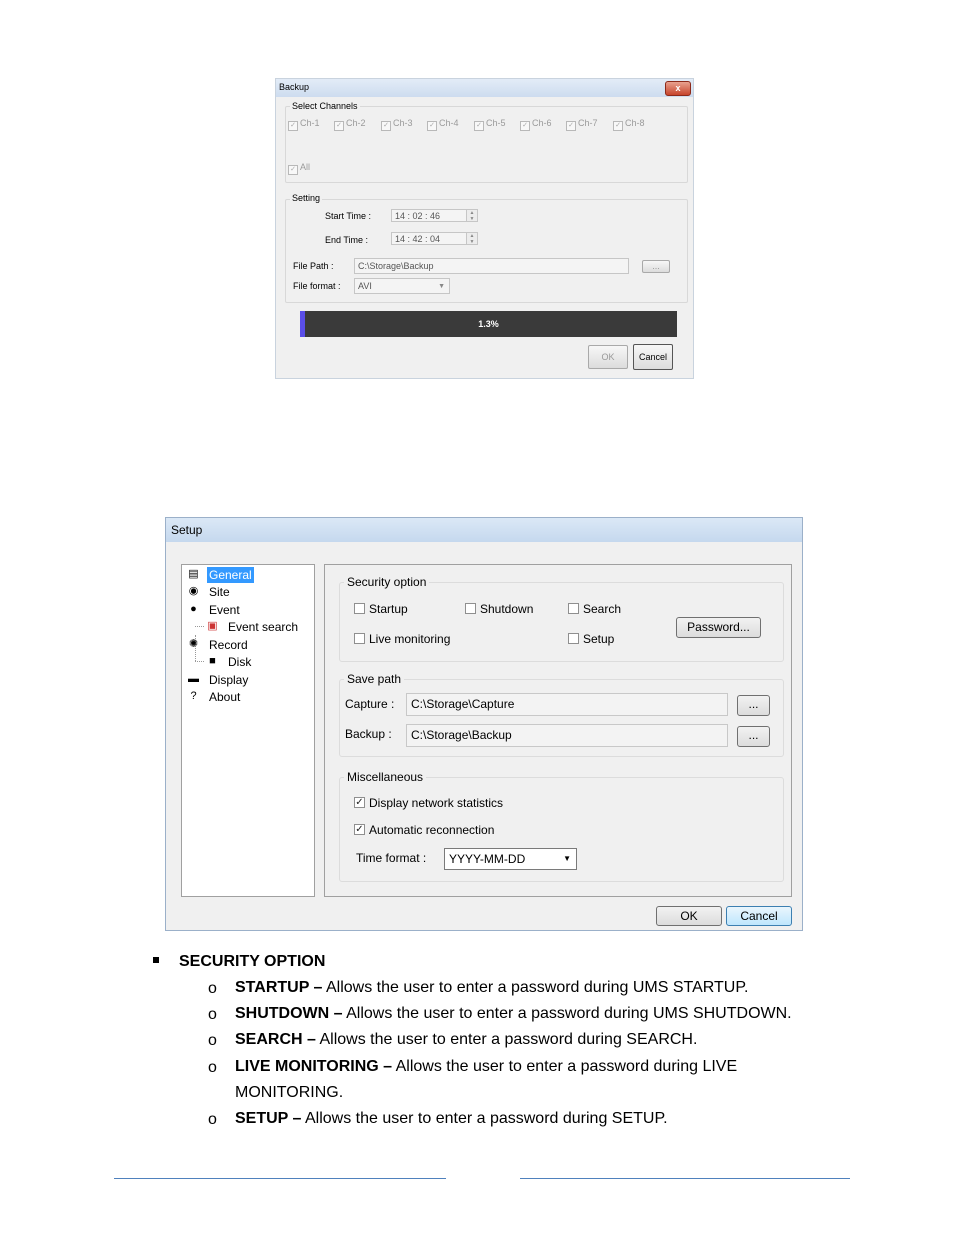 This screenshot has height=1235, width=954. Describe the element at coordinates (582, 124) in the screenshot. I see `channel-7-checkbox: ✓ Ch-7` at that location.